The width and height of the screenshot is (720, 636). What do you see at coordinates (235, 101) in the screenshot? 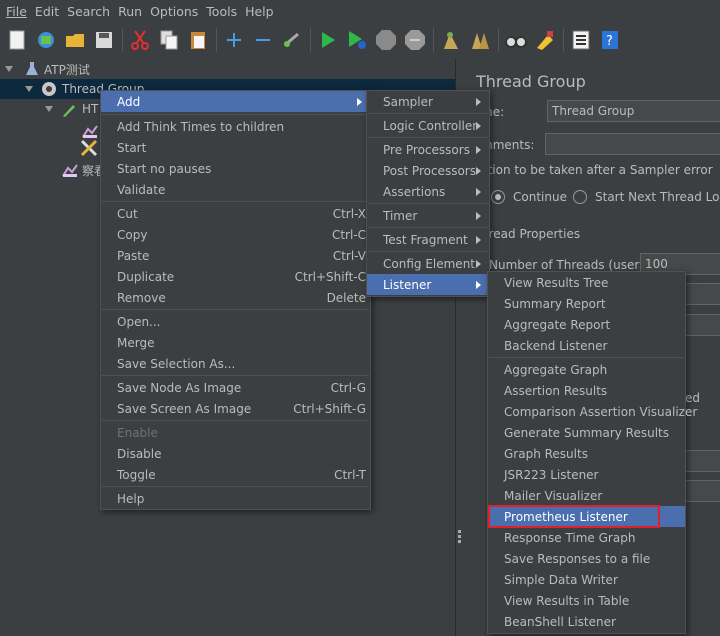
I see `menu-item-add: Add` at bounding box center [235, 101].